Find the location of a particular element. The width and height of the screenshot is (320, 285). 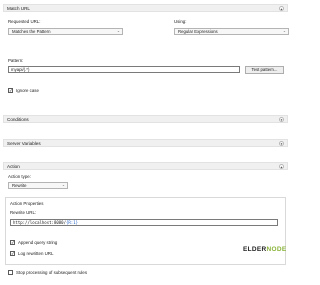

using-value: Regular Expressions is located at coordinates (198, 31).